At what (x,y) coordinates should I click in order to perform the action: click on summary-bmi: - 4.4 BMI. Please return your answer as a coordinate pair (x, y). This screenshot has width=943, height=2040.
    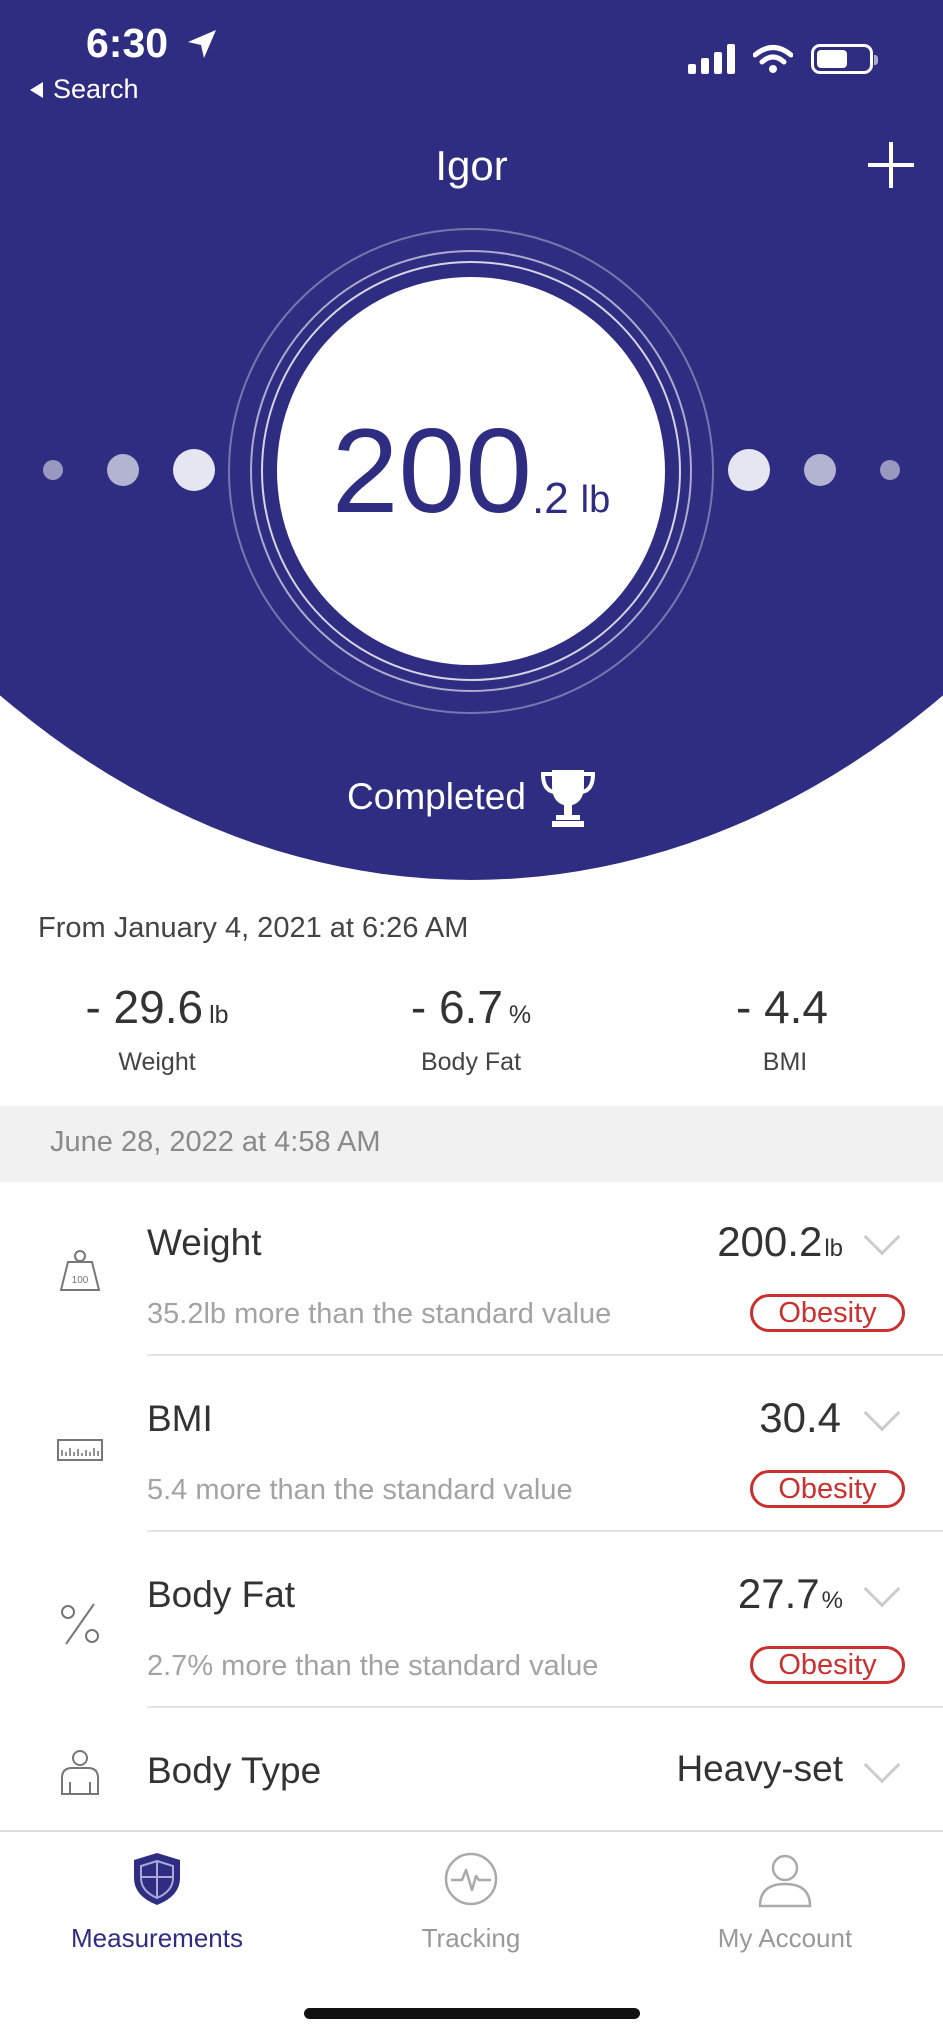
    Looking at the image, I should click on (782, 1028).